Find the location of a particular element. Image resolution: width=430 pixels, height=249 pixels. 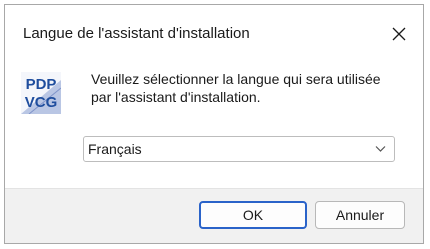

language-select-value: Français is located at coordinates (115, 149).